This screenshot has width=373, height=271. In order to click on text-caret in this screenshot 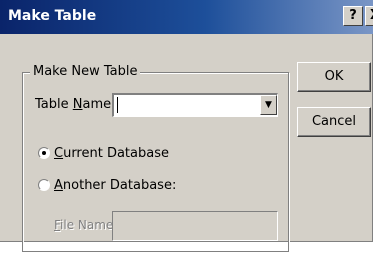, I will do `click(117, 105)`.